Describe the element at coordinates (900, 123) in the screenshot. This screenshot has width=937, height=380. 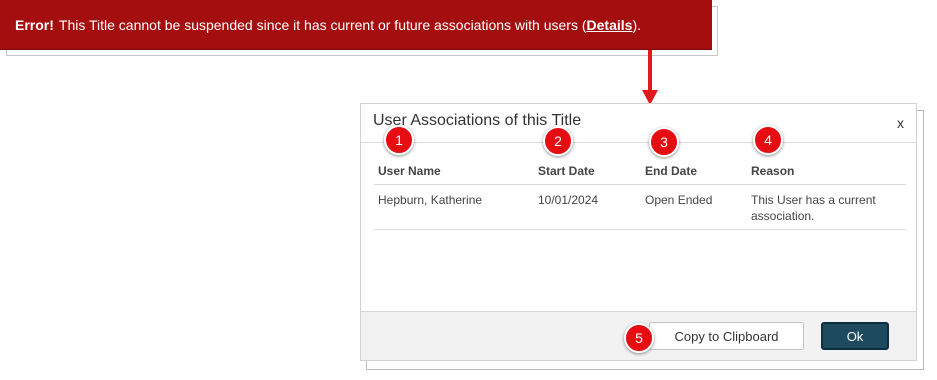
I see `close-icon: x` at that location.